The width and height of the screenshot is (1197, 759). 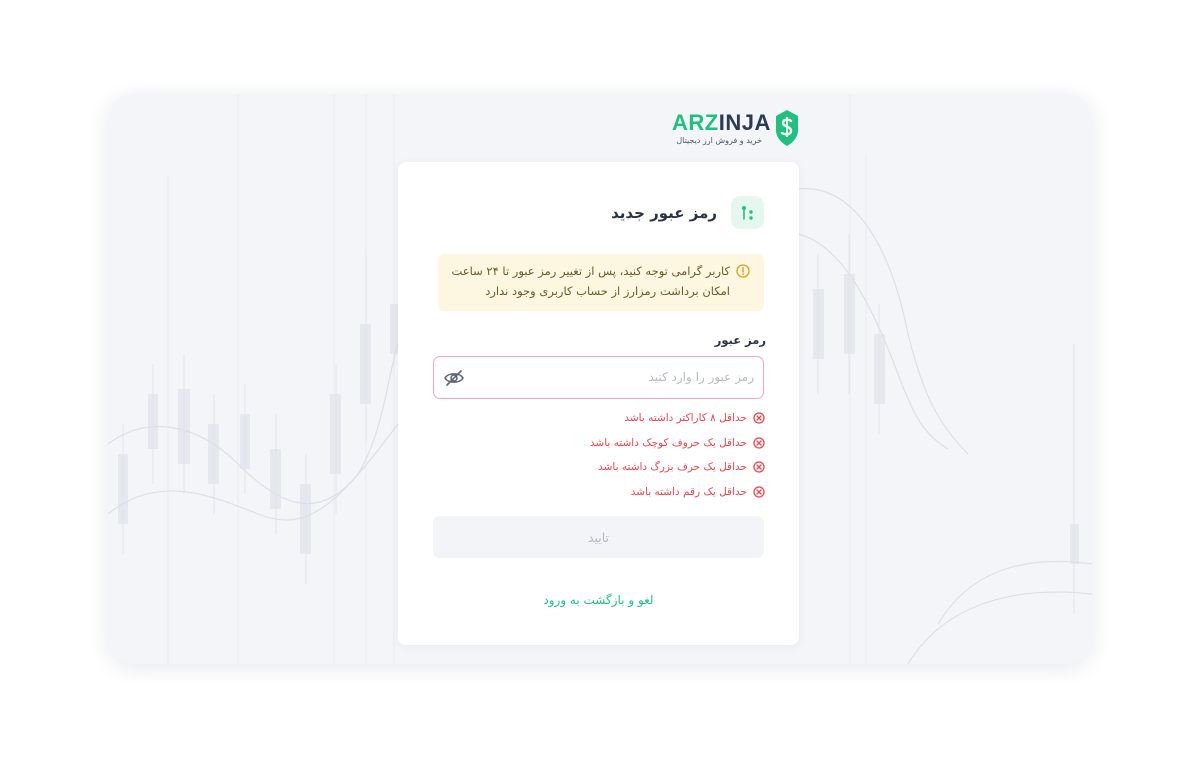 What do you see at coordinates (688, 491) in the screenshot?
I see `password-rule-text: حداقل یک رقم داشته باشد` at bounding box center [688, 491].